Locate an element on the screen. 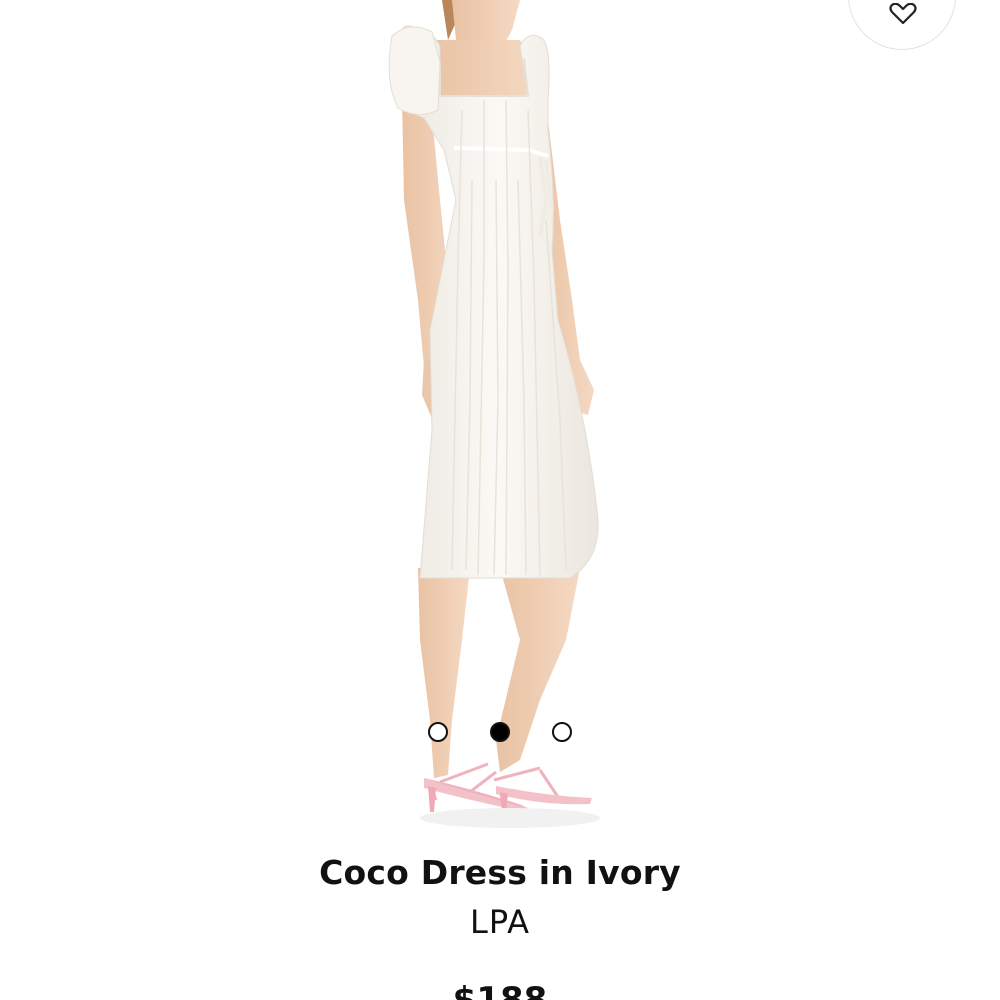 The width and height of the screenshot is (1000, 1000). heart-icon is located at coordinates (903, 14).